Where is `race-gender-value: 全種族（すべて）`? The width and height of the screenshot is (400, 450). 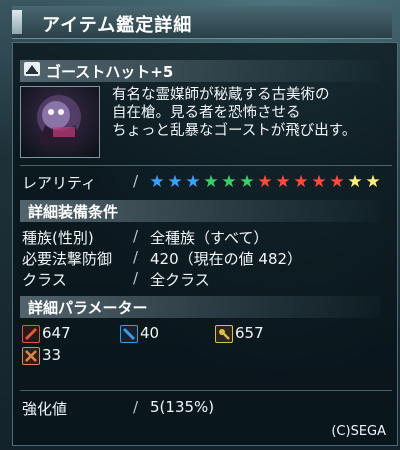
race-gender-value: 全種族（すべて） is located at coordinates (209, 238).